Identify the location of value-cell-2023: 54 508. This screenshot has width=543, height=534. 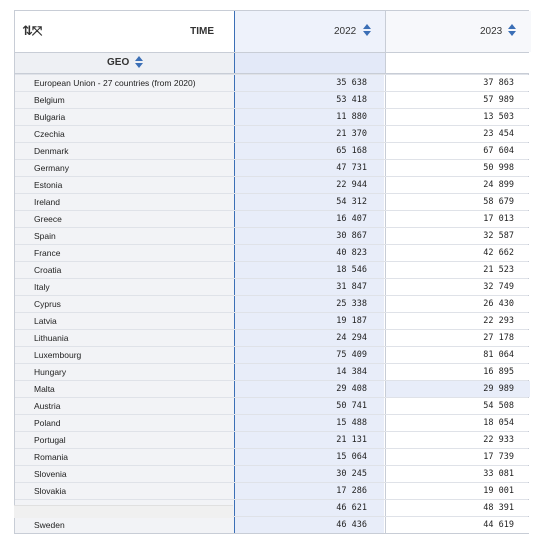
(457, 406).